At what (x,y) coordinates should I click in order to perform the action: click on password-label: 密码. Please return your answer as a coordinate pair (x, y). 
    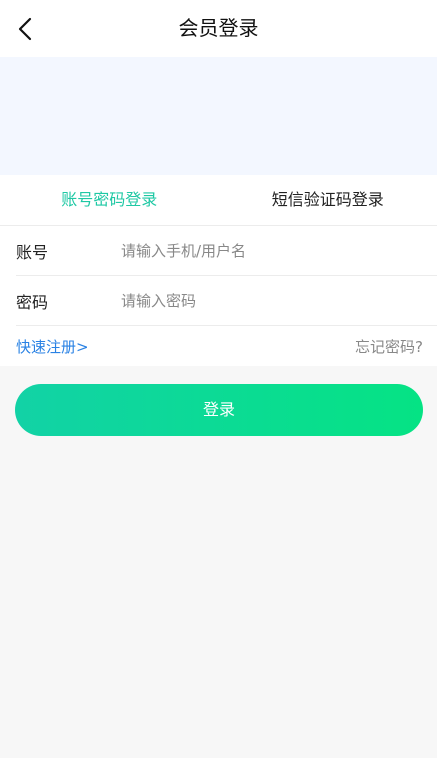
    Looking at the image, I should click on (32, 302).